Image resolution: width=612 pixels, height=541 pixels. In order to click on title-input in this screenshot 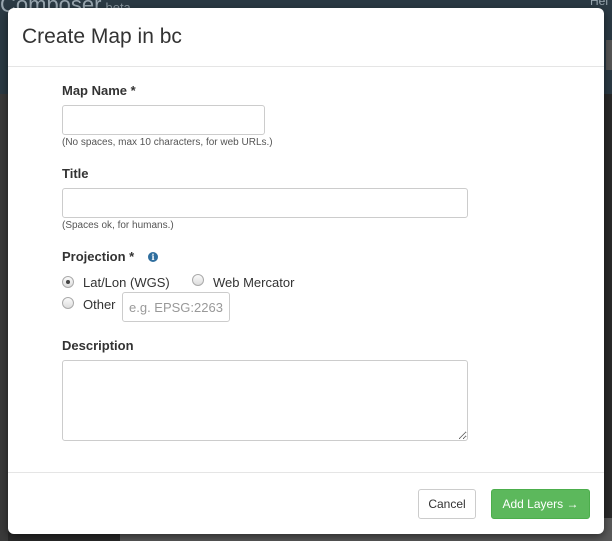, I will do `click(265, 203)`.